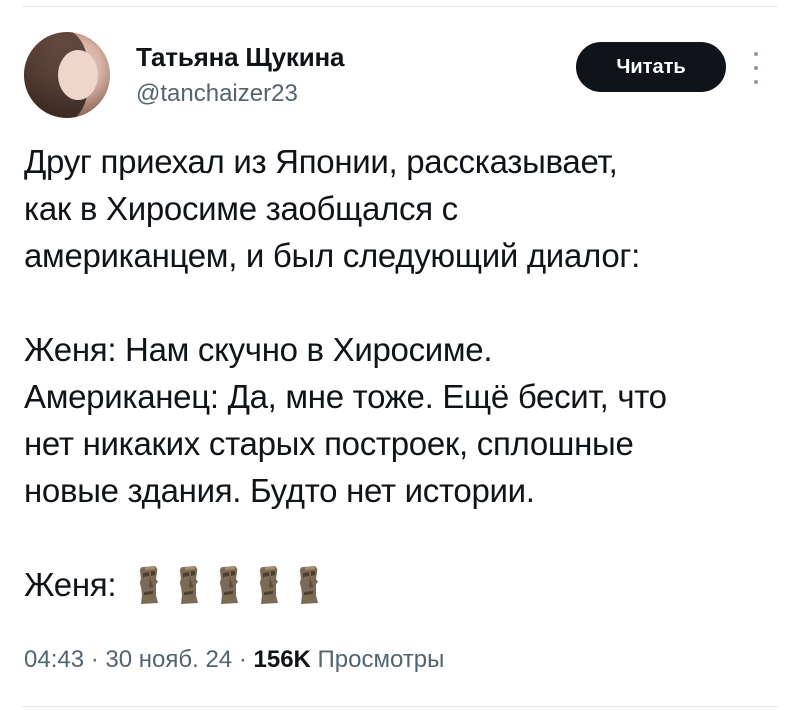  I want to click on author-handle: @tanchaizer23, so click(217, 94).